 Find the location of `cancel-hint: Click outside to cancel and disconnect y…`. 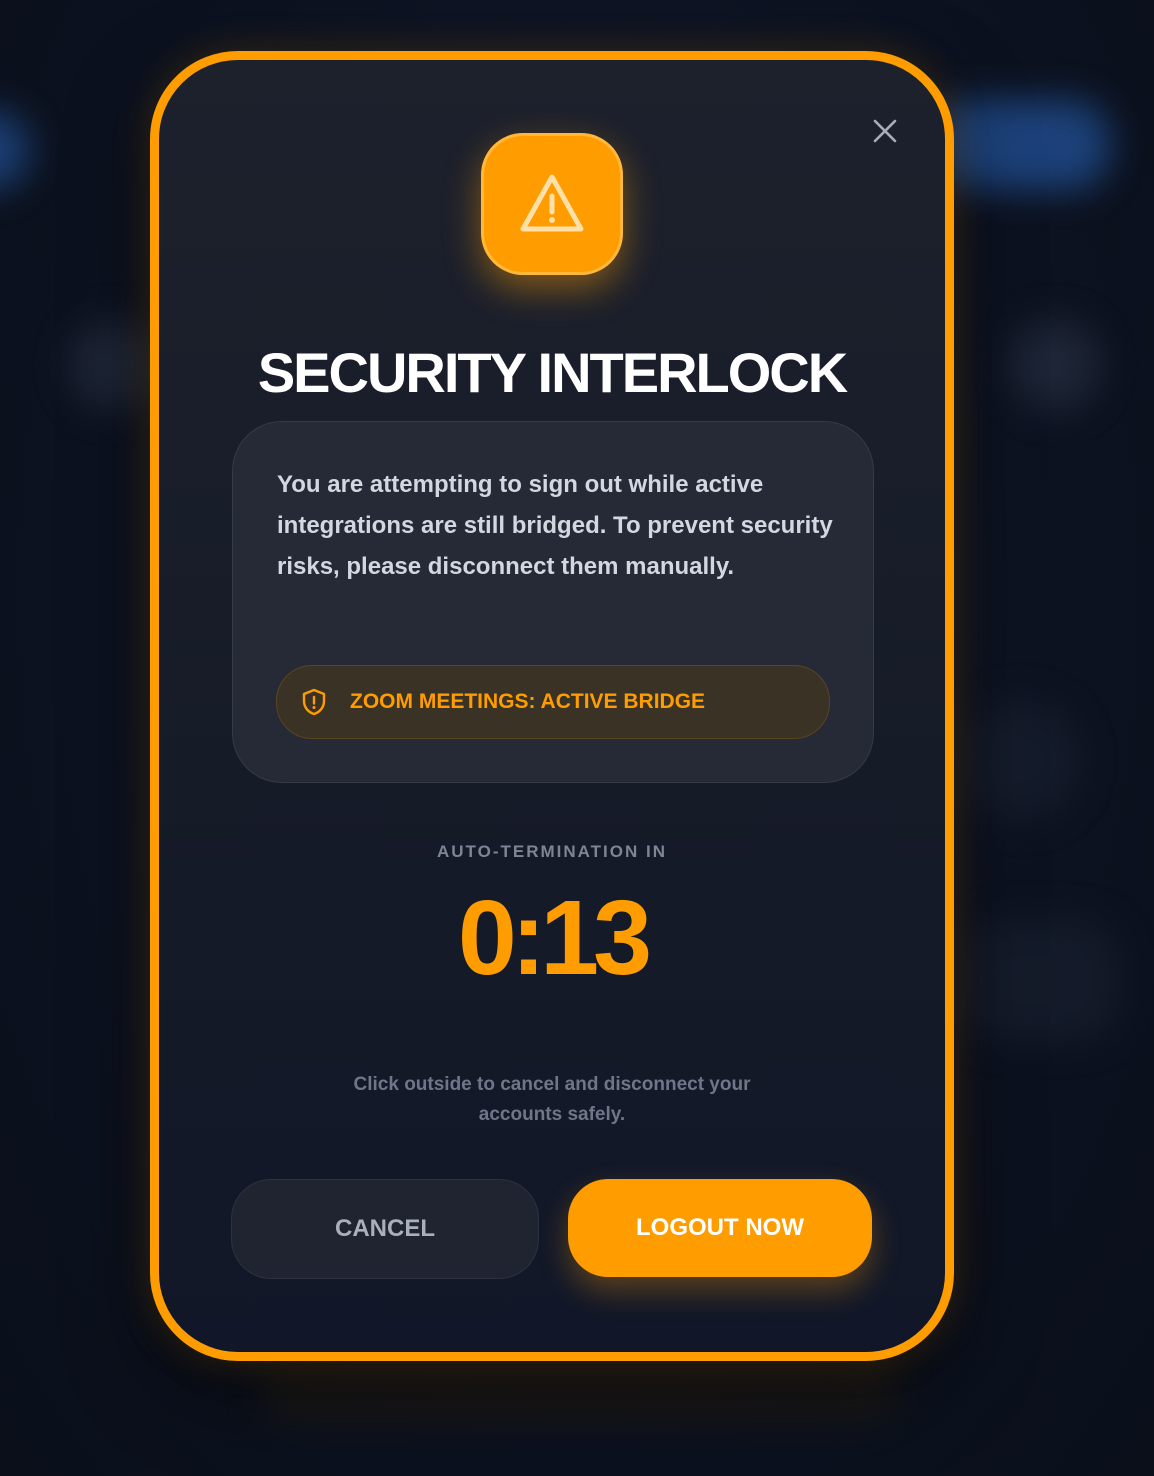

cancel-hint: Click outside to cancel and disconnect y… is located at coordinates (552, 1099).